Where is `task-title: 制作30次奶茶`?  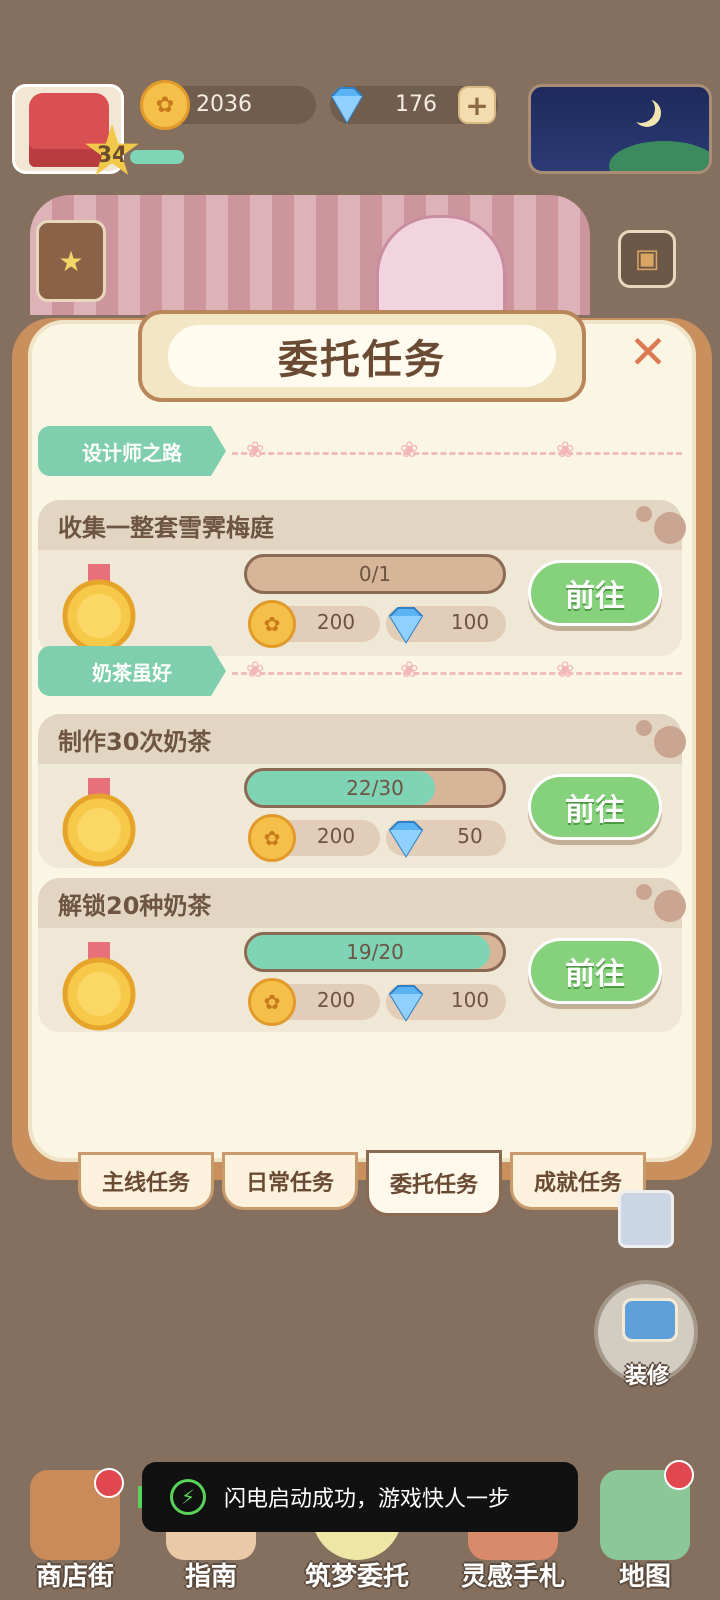 task-title: 制作30次奶茶 is located at coordinates (135, 742).